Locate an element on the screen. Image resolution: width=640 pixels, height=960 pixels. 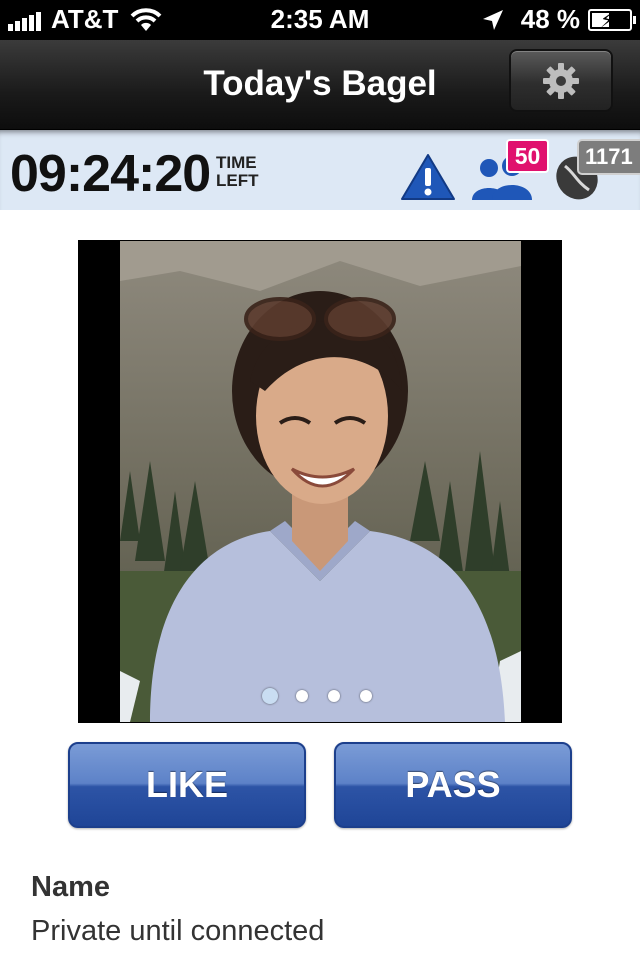
like-button: LIKE is located at coordinates (187, 785).